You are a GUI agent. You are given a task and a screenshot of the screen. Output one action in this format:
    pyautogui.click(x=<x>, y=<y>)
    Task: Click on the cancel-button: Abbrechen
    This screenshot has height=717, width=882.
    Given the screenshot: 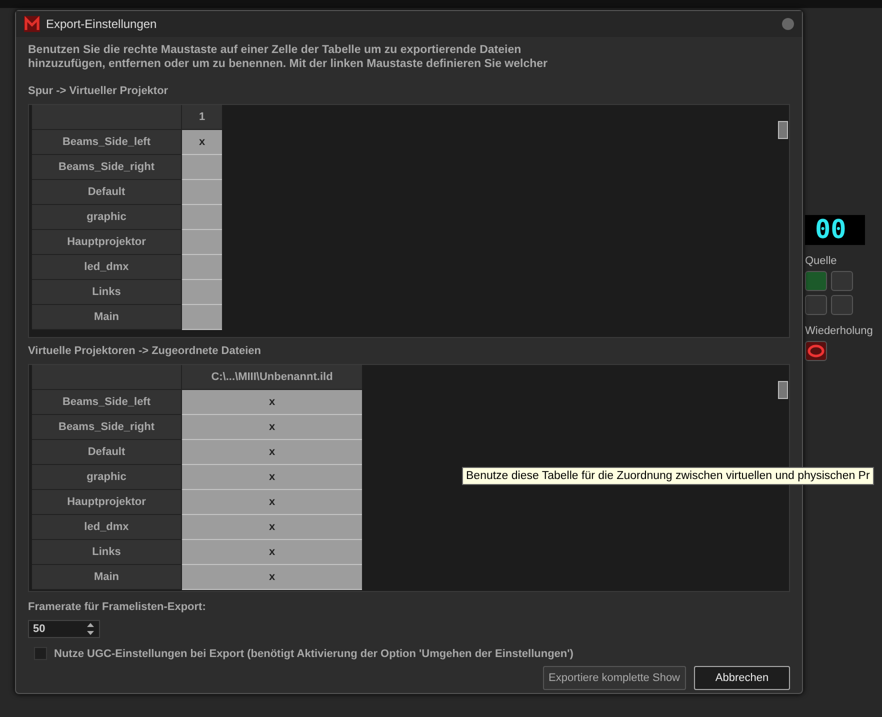 What is the action you would take?
    pyautogui.click(x=742, y=678)
    